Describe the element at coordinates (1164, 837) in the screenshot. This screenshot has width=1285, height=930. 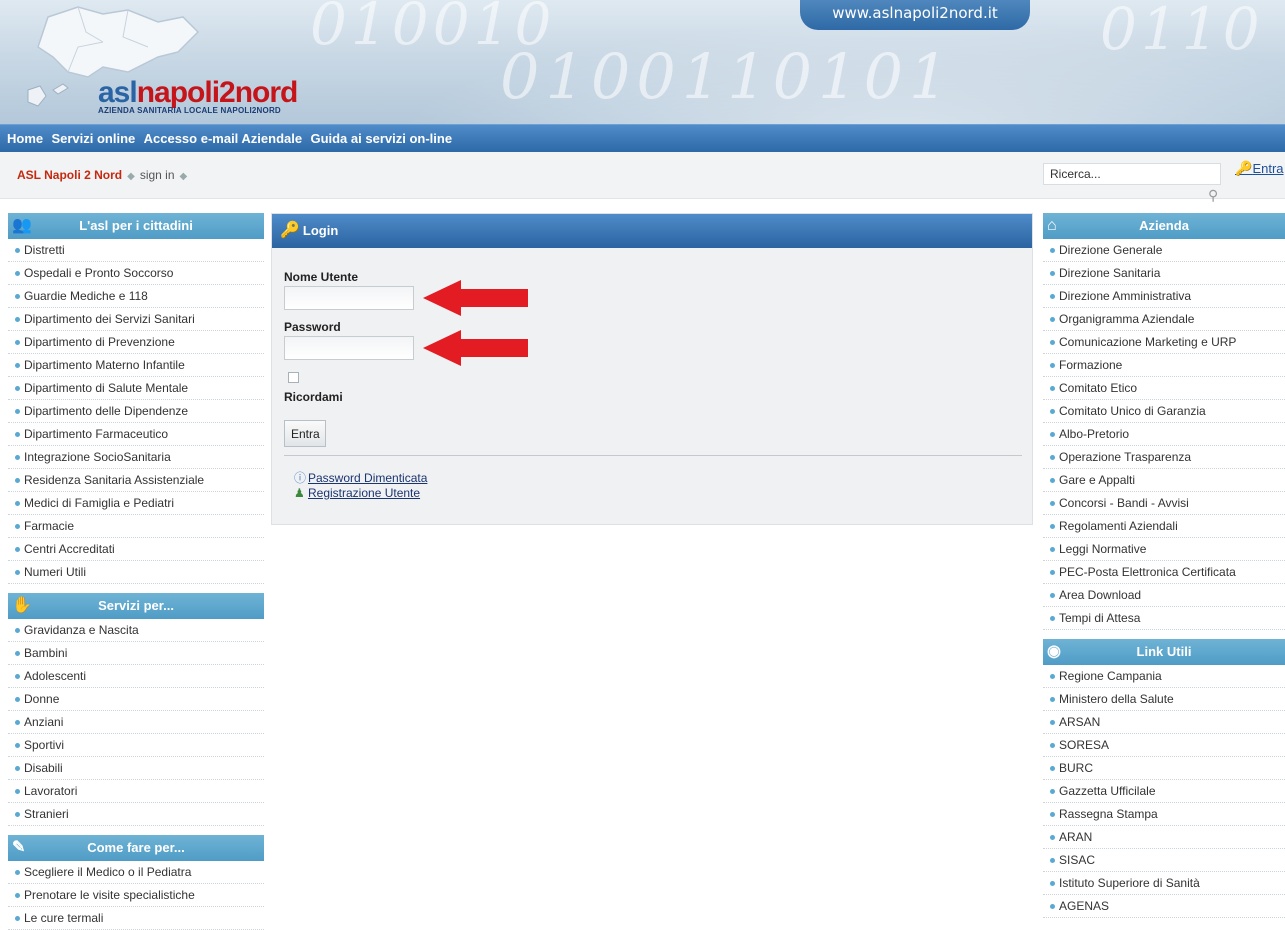
I see `sidebar-item-aran: ARAN` at that location.